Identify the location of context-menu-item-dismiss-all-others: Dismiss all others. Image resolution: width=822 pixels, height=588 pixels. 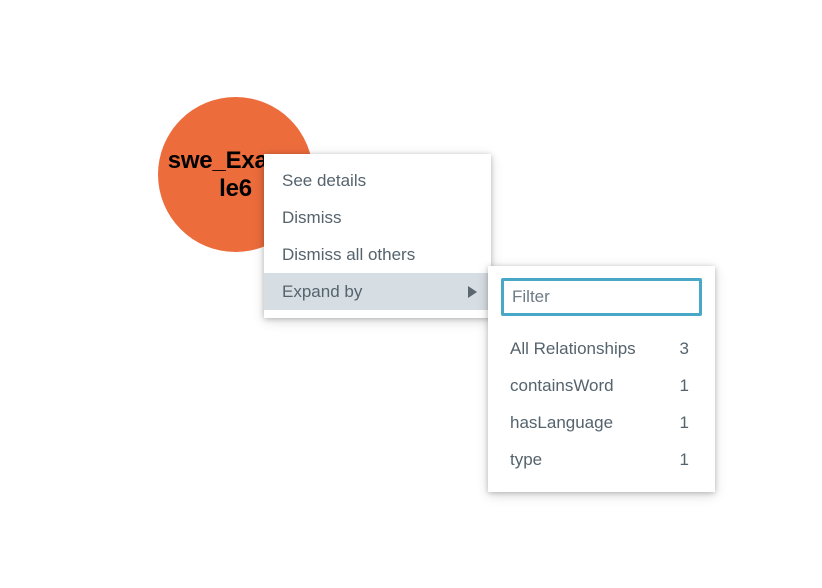
(377, 254).